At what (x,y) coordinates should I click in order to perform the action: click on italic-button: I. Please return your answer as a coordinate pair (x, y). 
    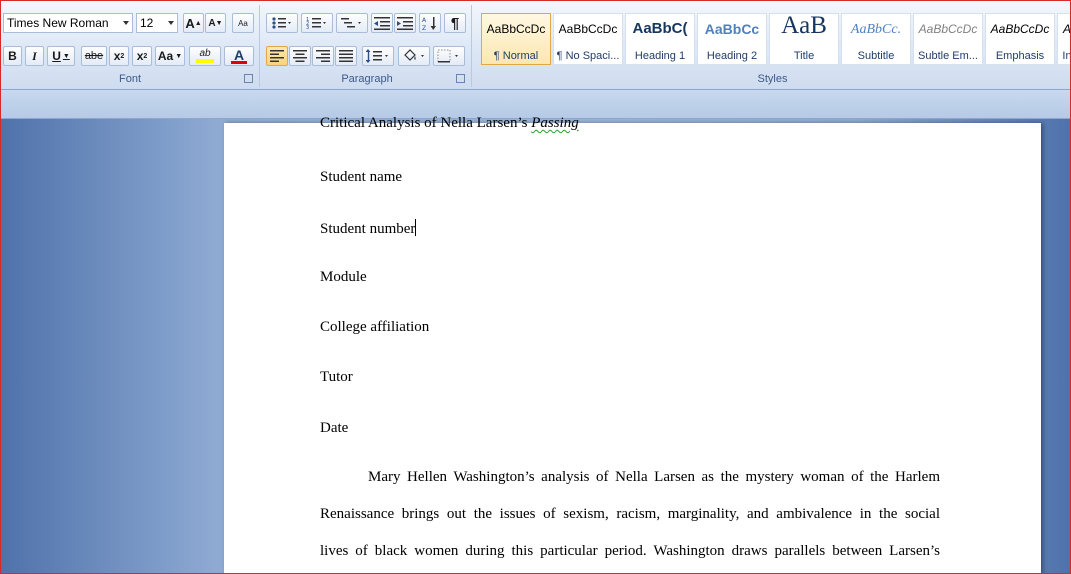
    Looking at the image, I should click on (34, 56).